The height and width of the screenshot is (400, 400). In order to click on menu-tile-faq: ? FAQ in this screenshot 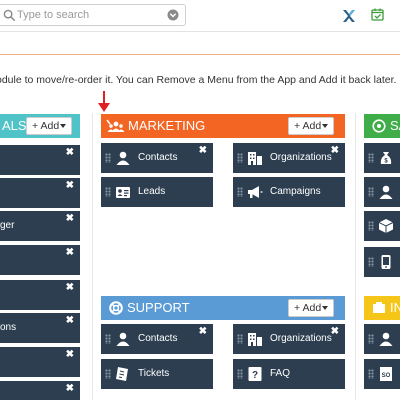, I will do `click(289, 374)`.